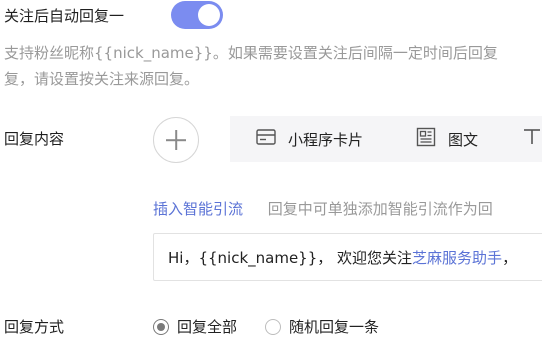  What do you see at coordinates (266, 139) in the screenshot?
I see `mini-program-card-icon` at bounding box center [266, 139].